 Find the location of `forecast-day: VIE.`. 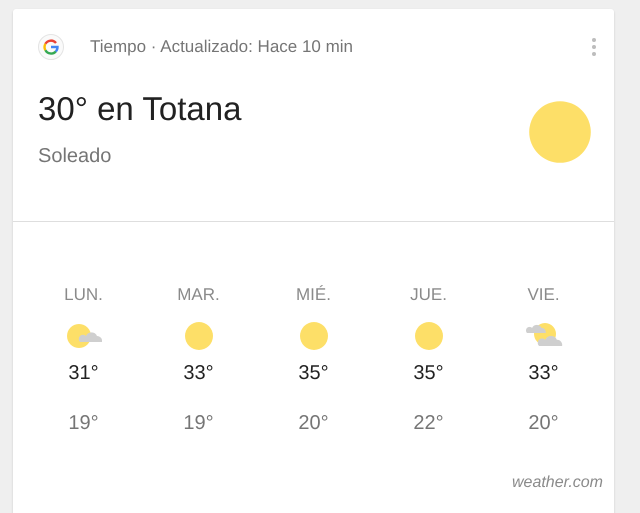

forecast-day: VIE. is located at coordinates (543, 295).